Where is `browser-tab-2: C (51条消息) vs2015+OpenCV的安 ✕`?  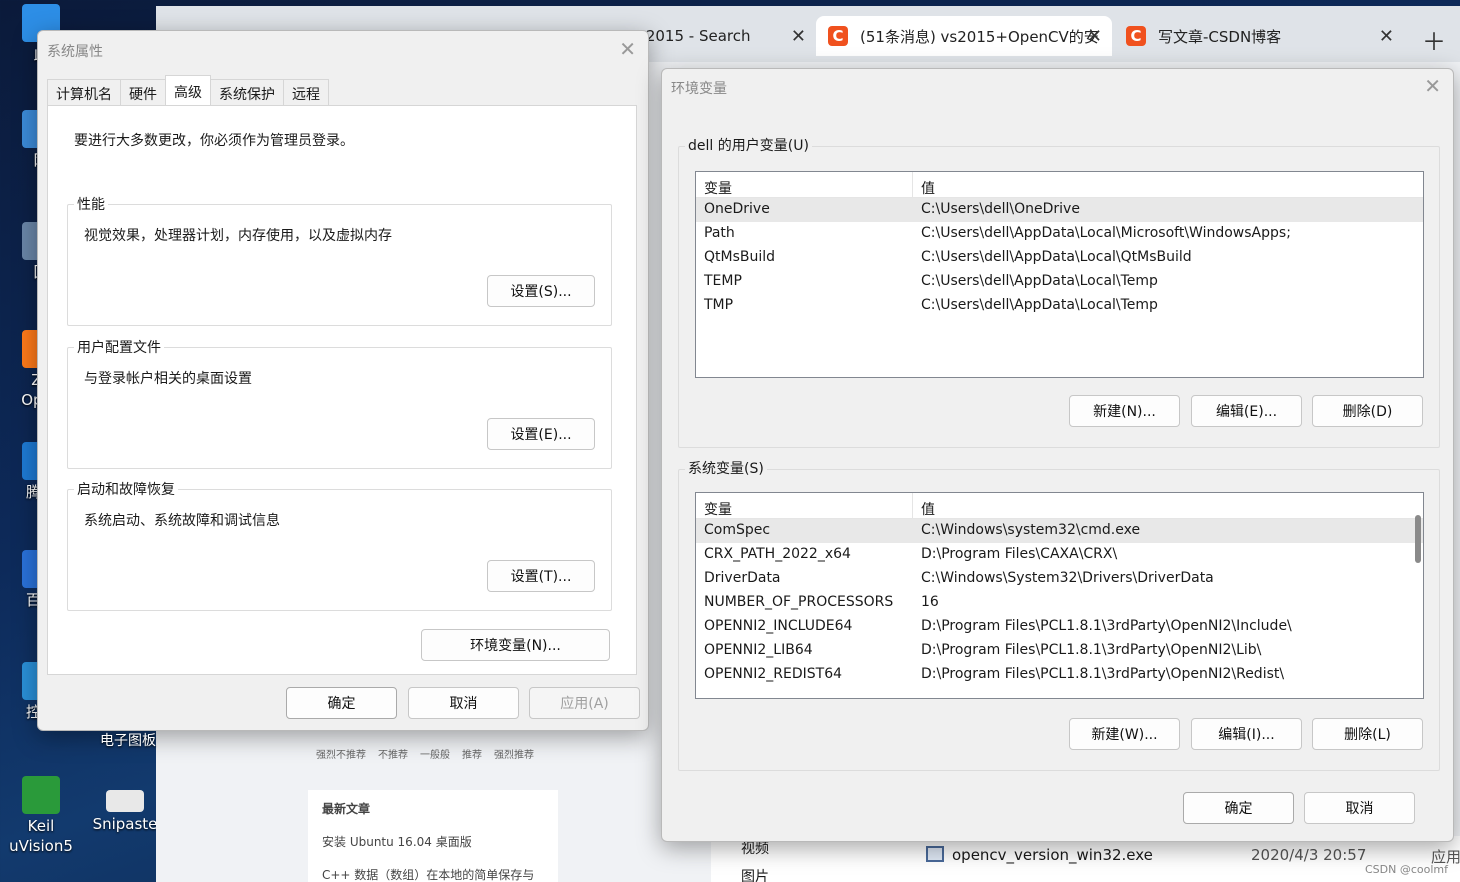 browser-tab-2: C (51条消息) vs2015+OpenCV的安 ✕ is located at coordinates (964, 36).